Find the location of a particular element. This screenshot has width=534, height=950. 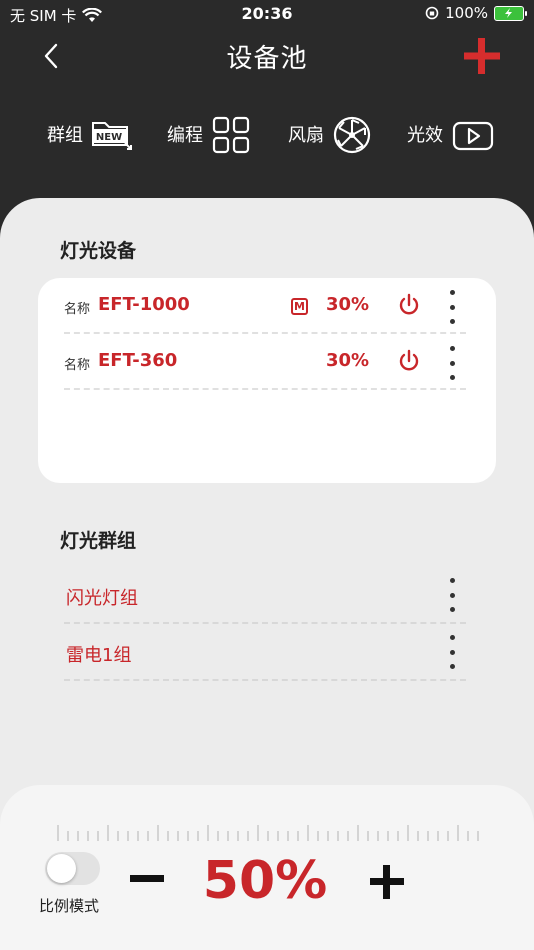

page-title: 设备池 is located at coordinates (267, 59).